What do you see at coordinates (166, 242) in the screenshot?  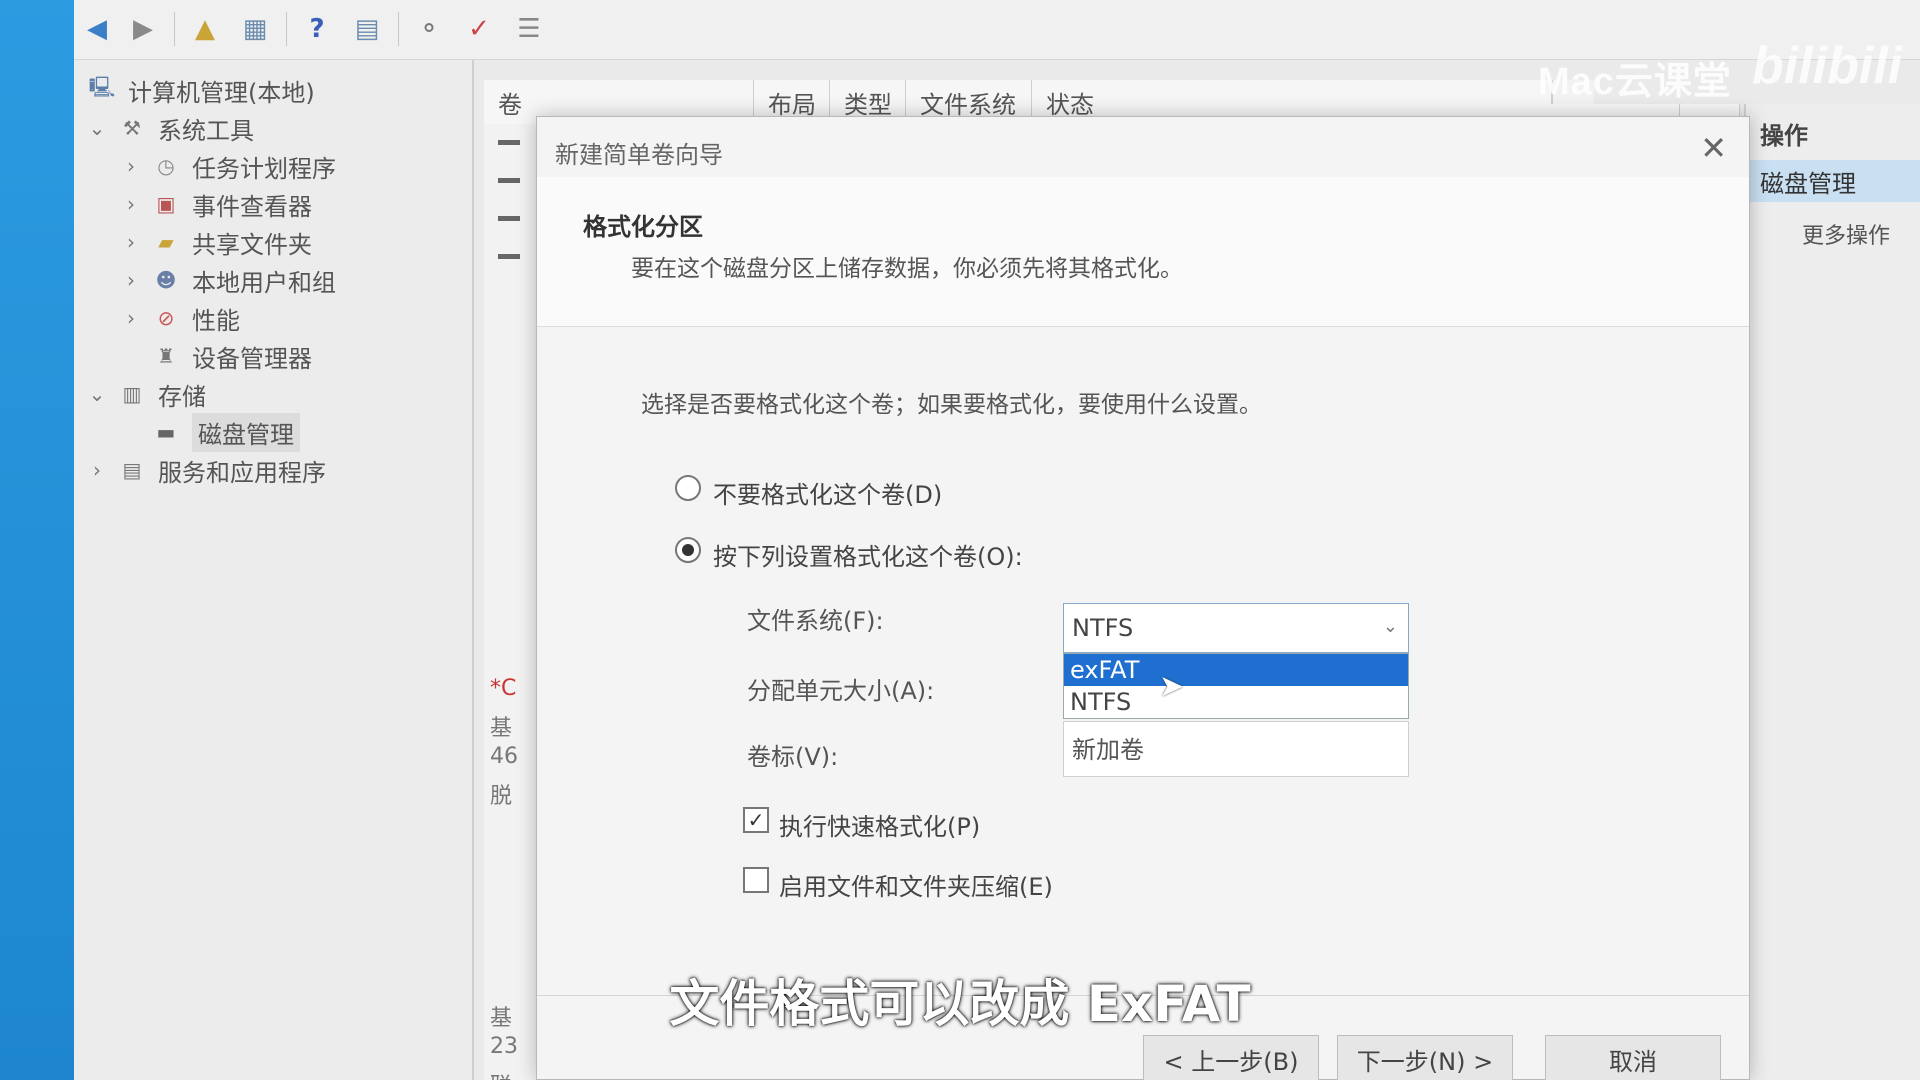 I see `folder-icon: ▰` at bounding box center [166, 242].